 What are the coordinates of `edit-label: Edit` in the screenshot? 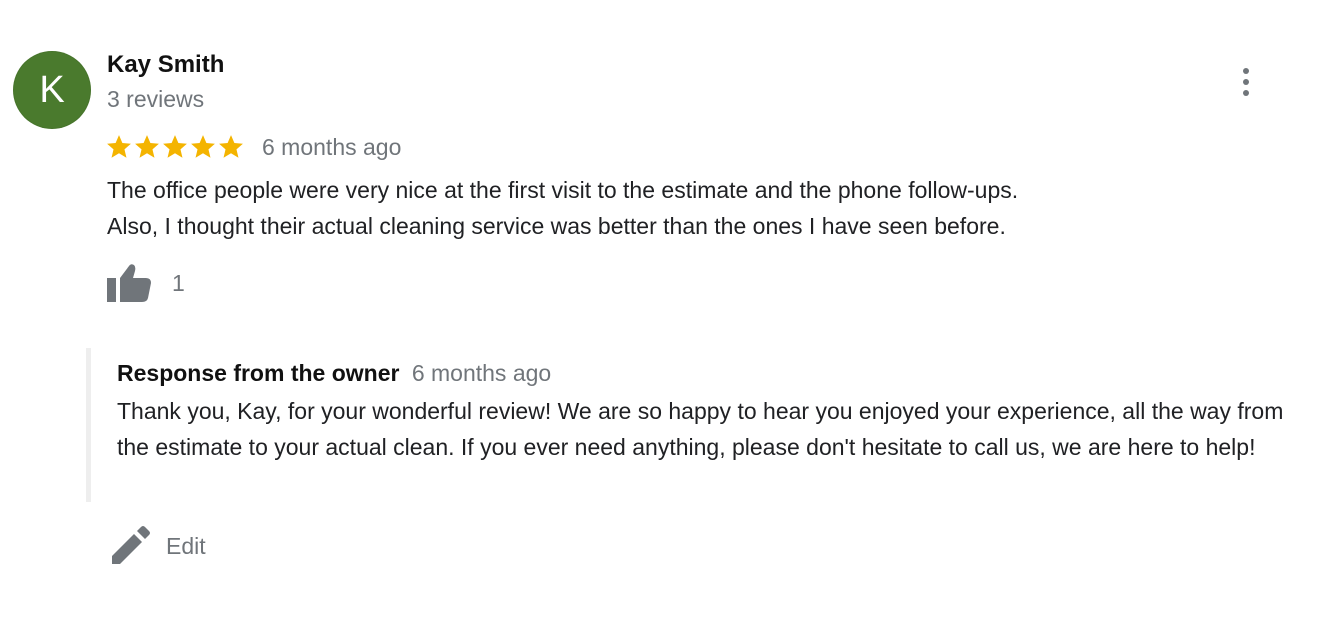 It's located at (186, 545).